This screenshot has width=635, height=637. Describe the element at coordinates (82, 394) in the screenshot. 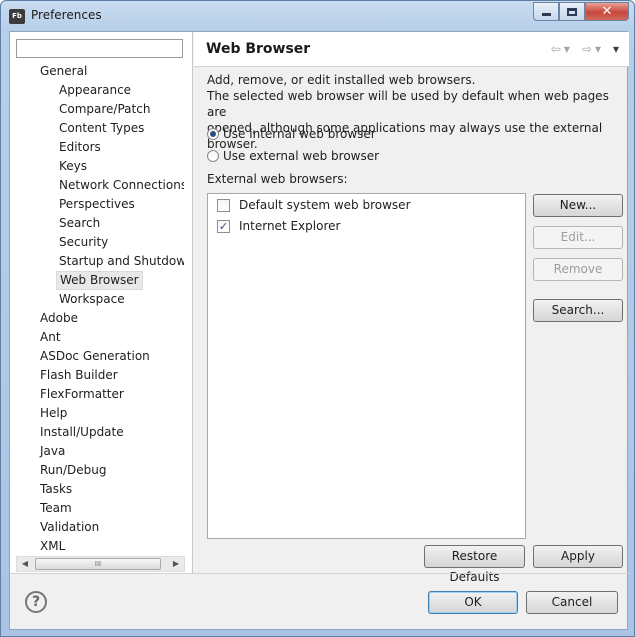

I see `tree-item: FlexFormatter` at that location.